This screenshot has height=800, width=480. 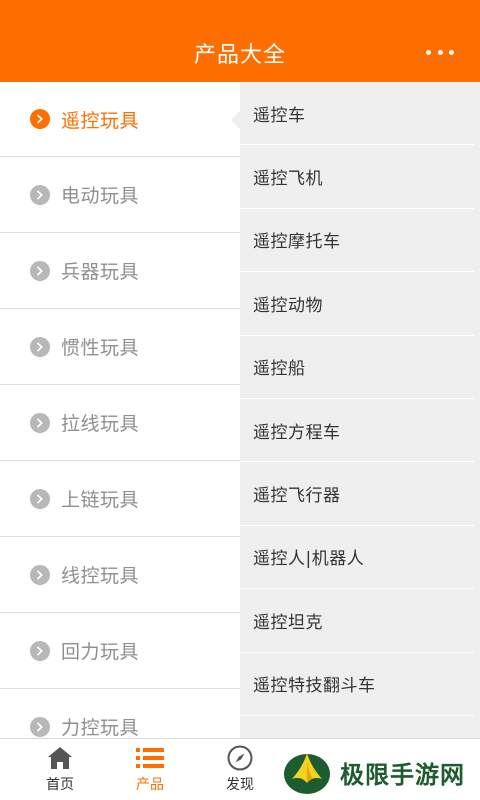 I want to click on subcategory-item: 遥控特技翻斗车, so click(x=357, y=684).